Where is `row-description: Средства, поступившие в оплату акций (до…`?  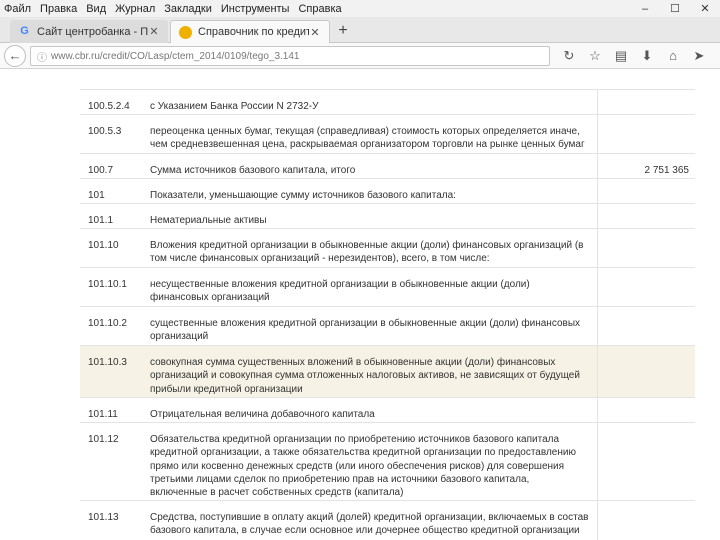 row-description: Средства, поступившие в оплату акций (до… is located at coordinates (369, 520).